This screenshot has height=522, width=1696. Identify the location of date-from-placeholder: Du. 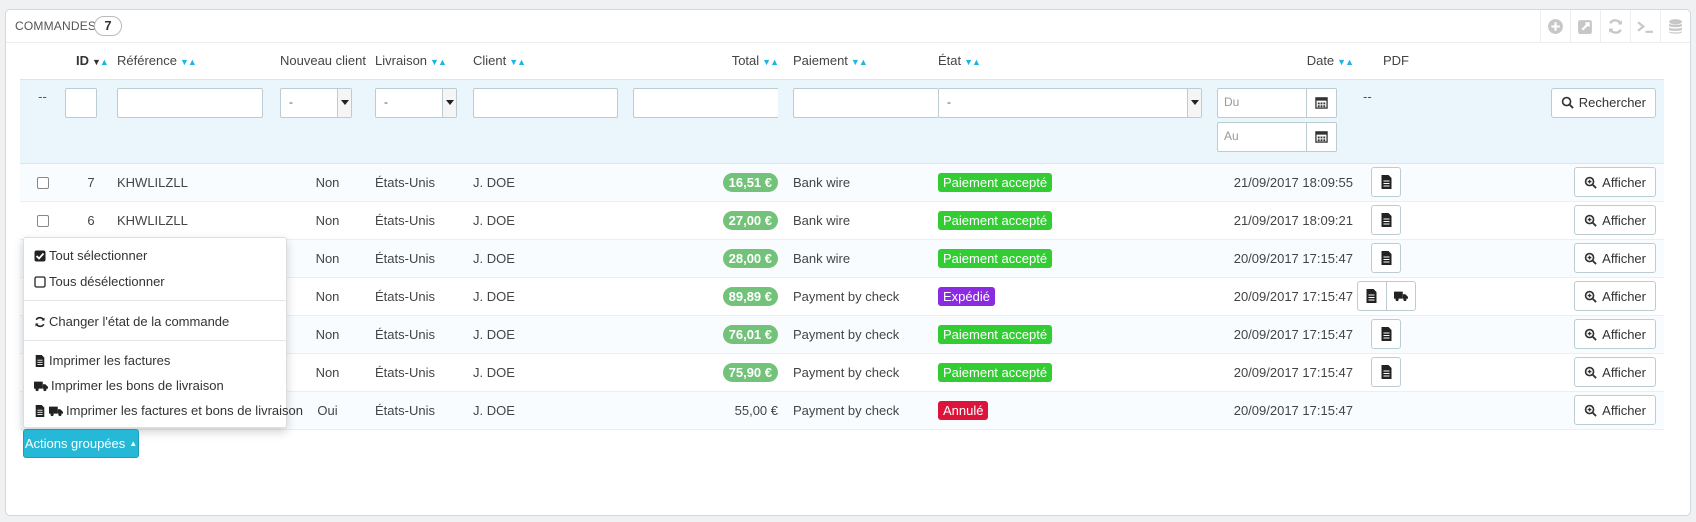
(1232, 101).